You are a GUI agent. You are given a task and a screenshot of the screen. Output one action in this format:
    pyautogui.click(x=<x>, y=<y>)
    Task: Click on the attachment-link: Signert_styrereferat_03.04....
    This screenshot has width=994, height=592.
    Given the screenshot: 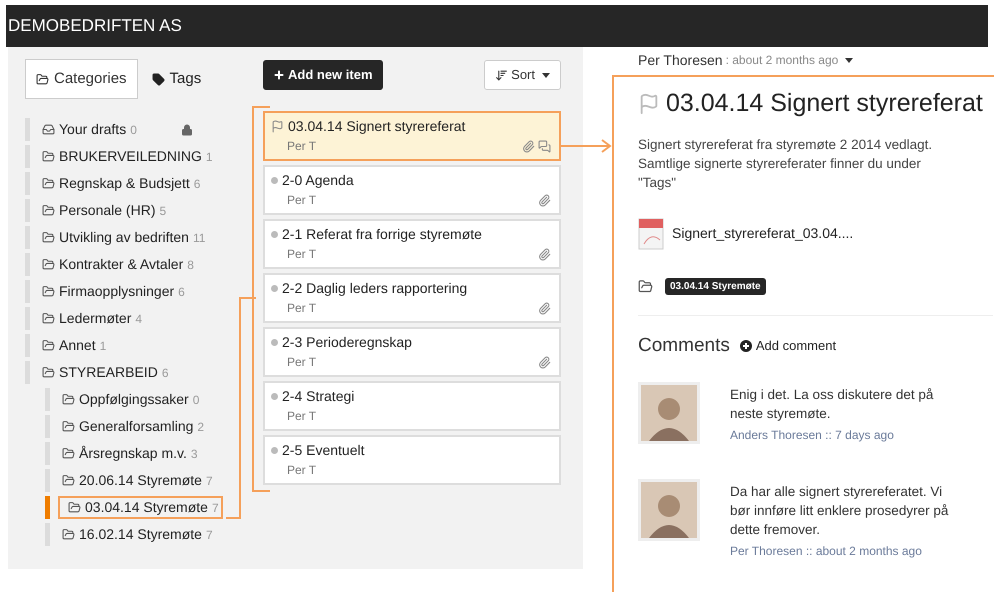 What is the action you would take?
    pyautogui.click(x=763, y=233)
    